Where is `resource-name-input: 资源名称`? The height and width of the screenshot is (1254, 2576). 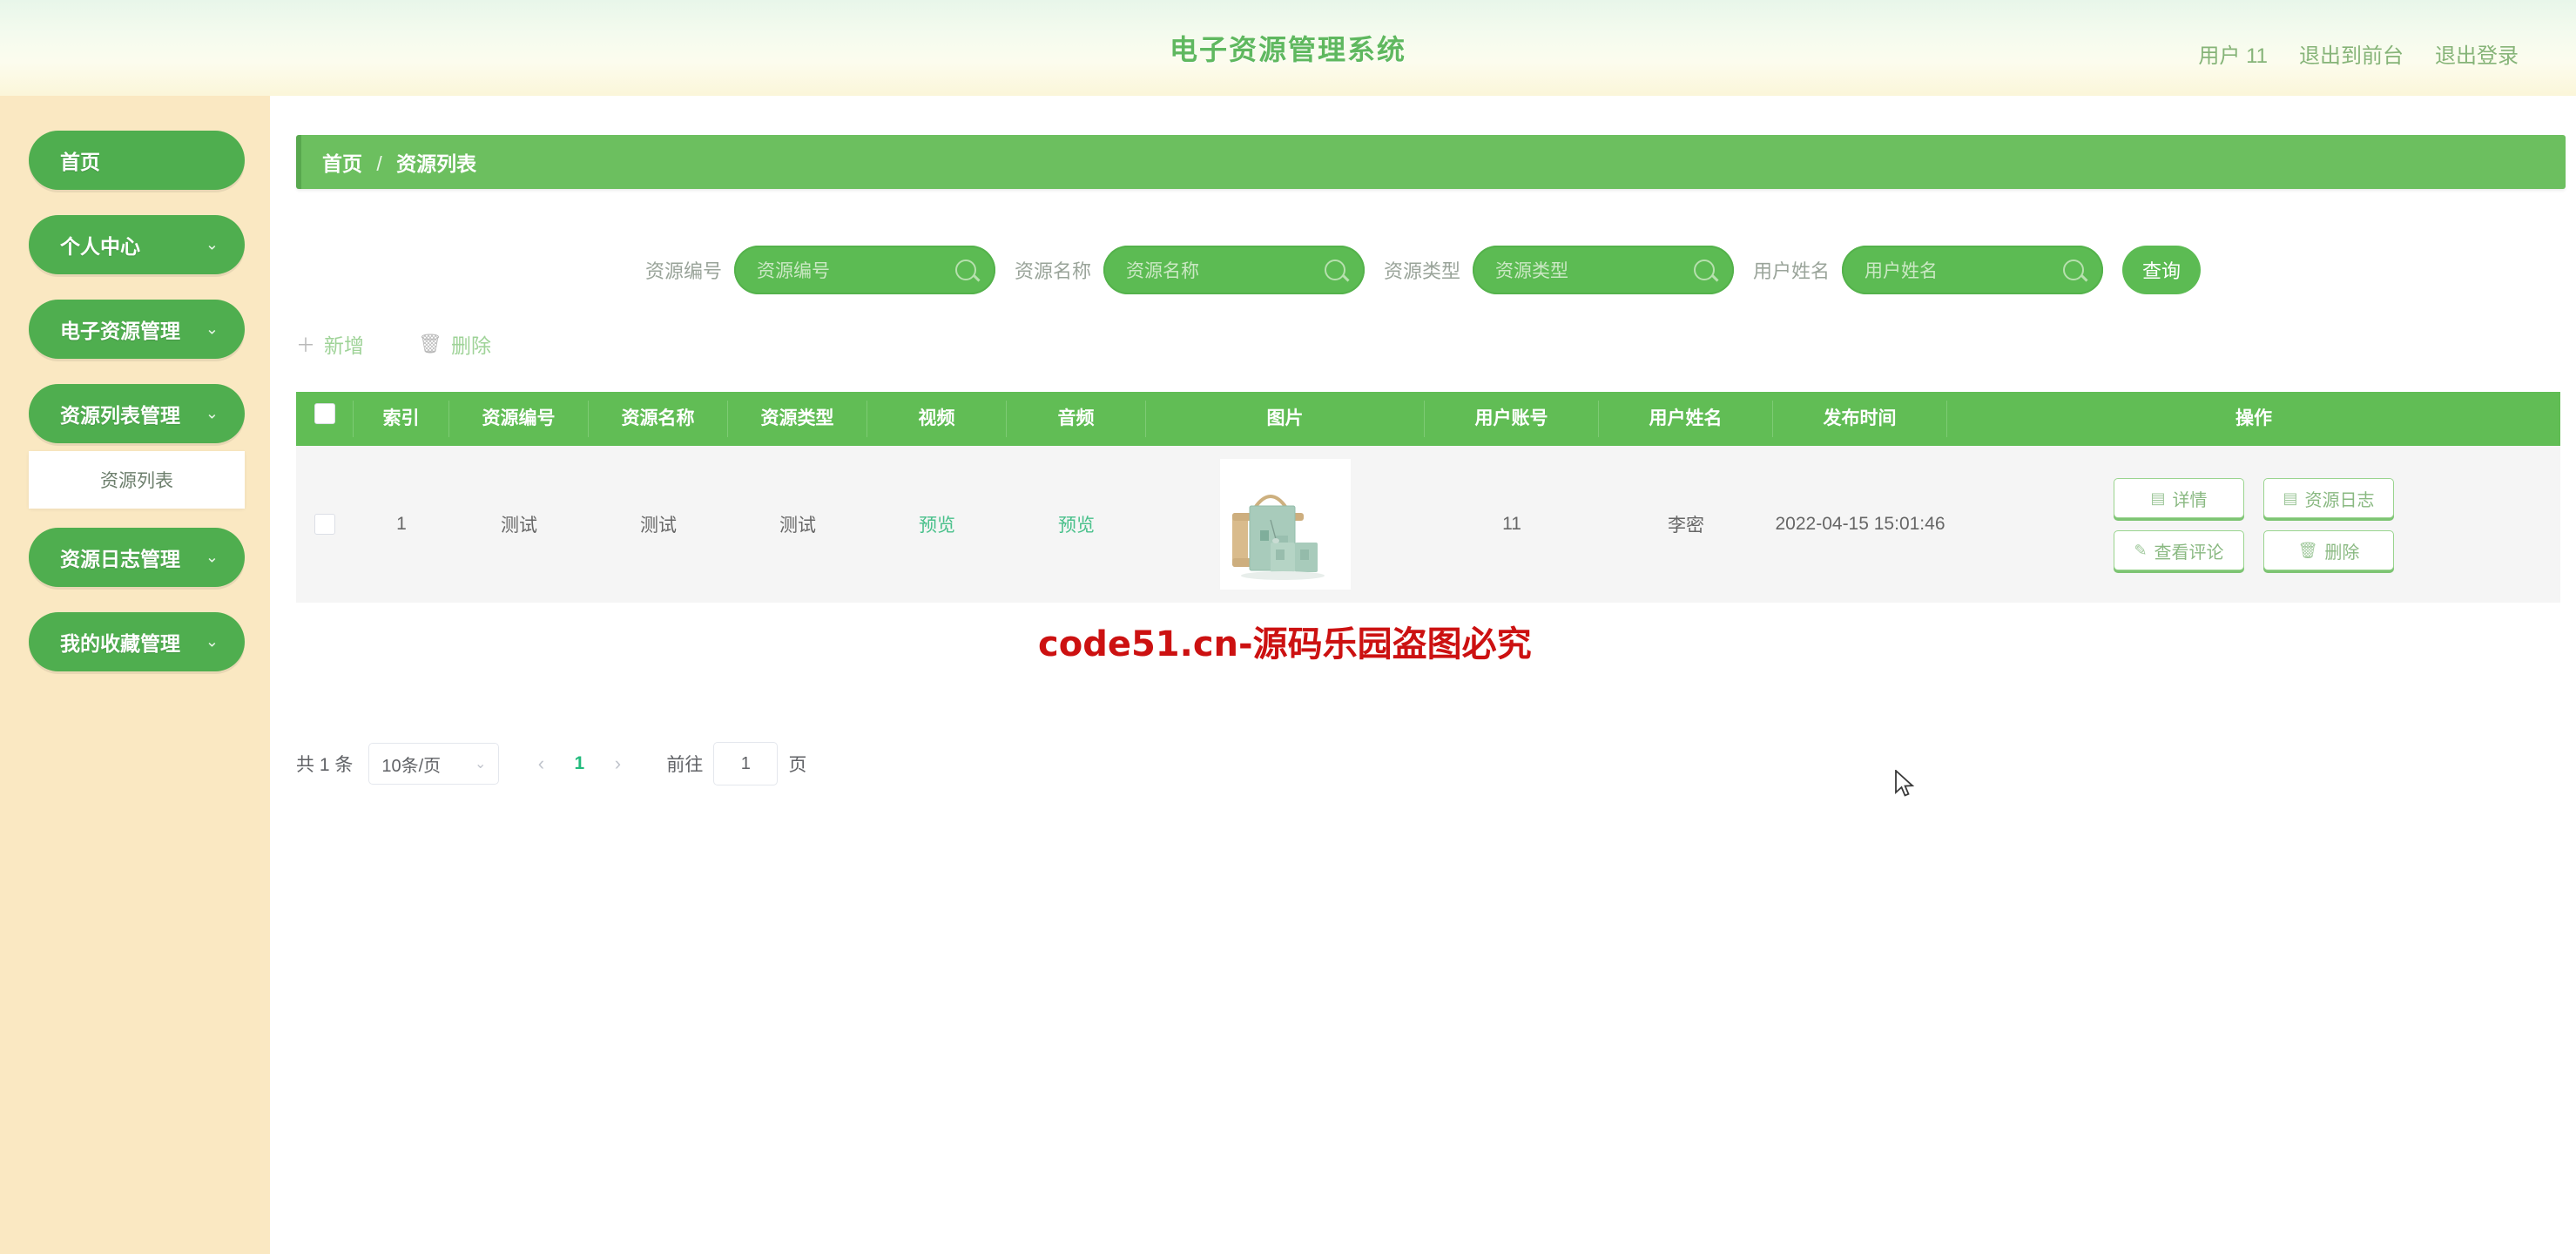
resource-name-input: 资源名称 is located at coordinates (1234, 270).